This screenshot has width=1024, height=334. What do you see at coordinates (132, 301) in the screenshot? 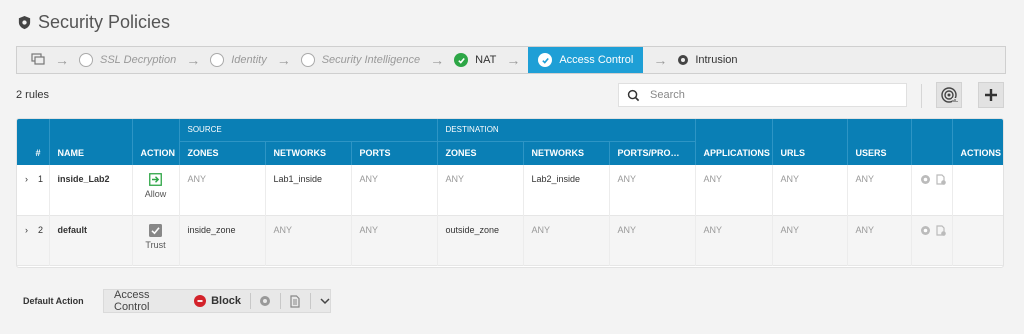
I see `default-action-policy: Access Control` at bounding box center [132, 301].